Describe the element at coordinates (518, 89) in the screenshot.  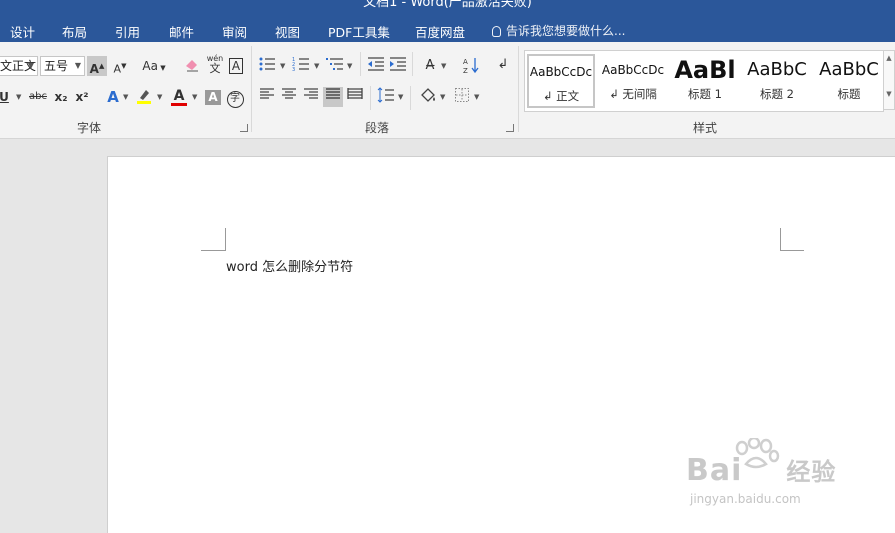
I see `group-divider` at that location.